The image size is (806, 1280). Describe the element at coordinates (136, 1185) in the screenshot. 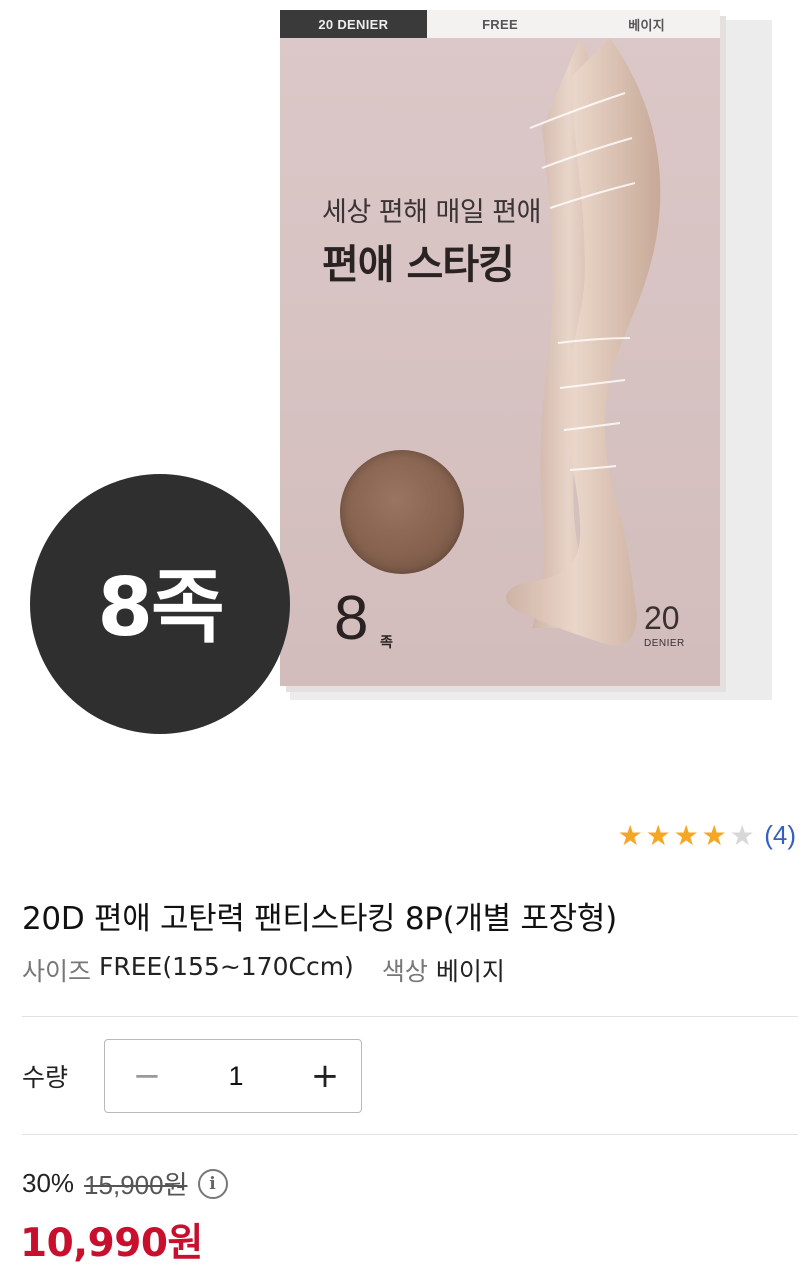

I see `original-price: 15,900원` at that location.